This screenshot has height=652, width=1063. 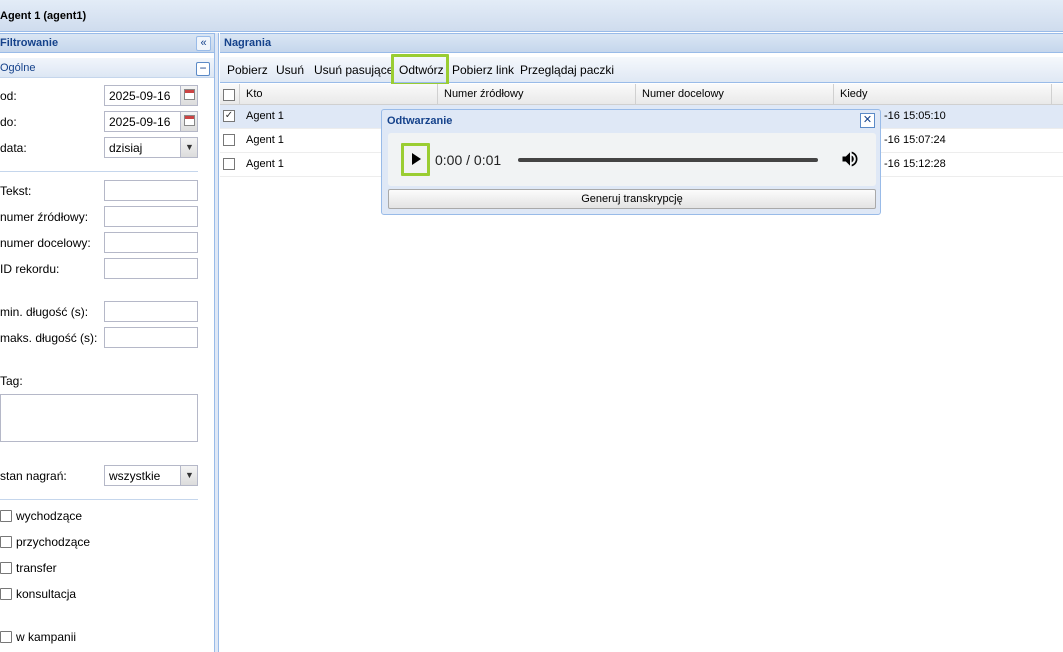 I want to click on od-calendar-button, so click(x=188, y=95).